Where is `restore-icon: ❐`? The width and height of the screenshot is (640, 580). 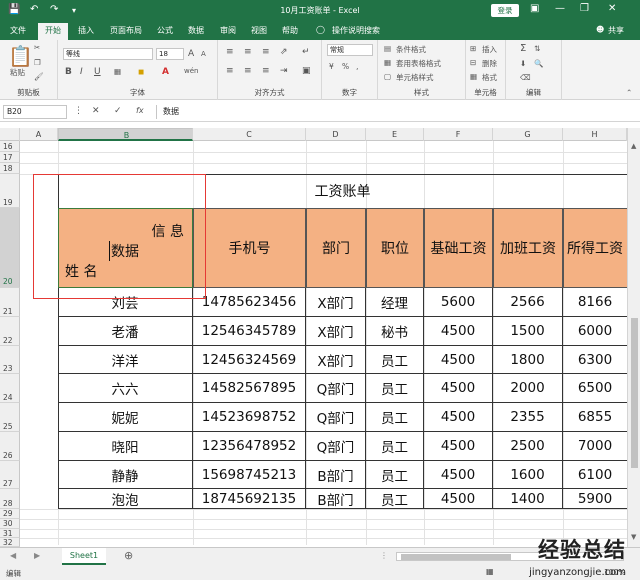
restore-icon: ❐ is located at coordinates (584, 8).